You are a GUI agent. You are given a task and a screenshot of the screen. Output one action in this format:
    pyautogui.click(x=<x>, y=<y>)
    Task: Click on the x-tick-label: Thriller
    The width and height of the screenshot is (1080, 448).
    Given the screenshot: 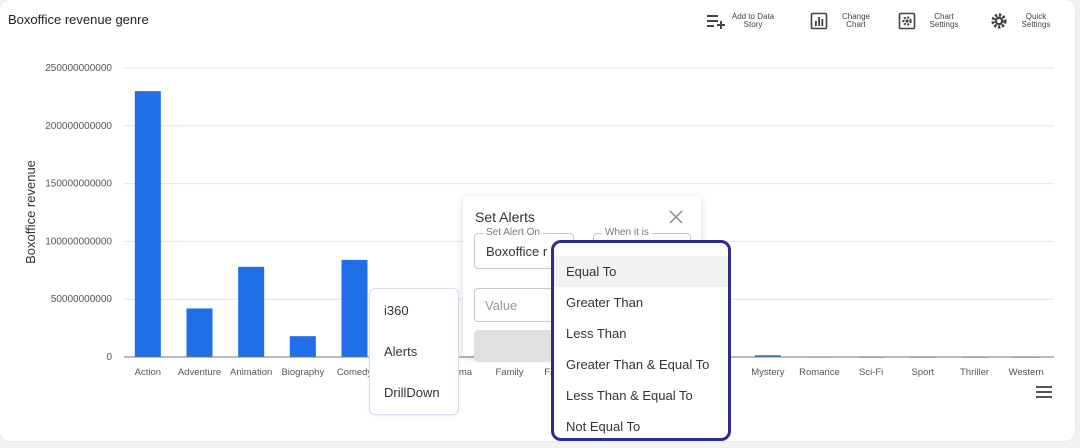 What is the action you would take?
    pyautogui.click(x=974, y=372)
    